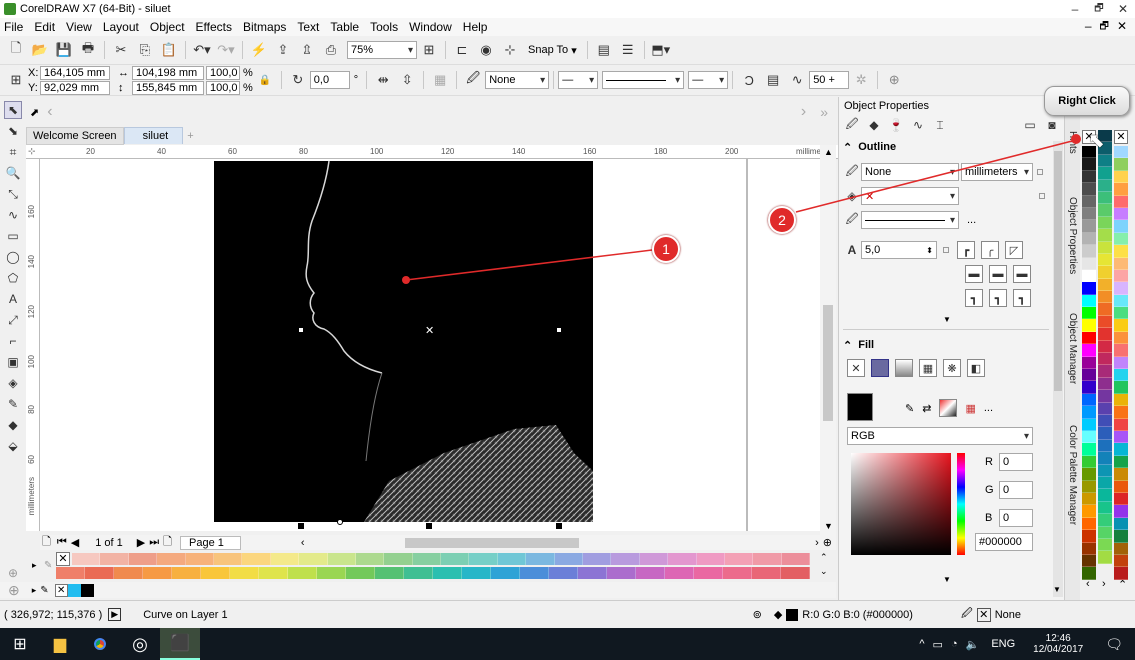  I want to click on paste-icon: 📋, so click(169, 50).